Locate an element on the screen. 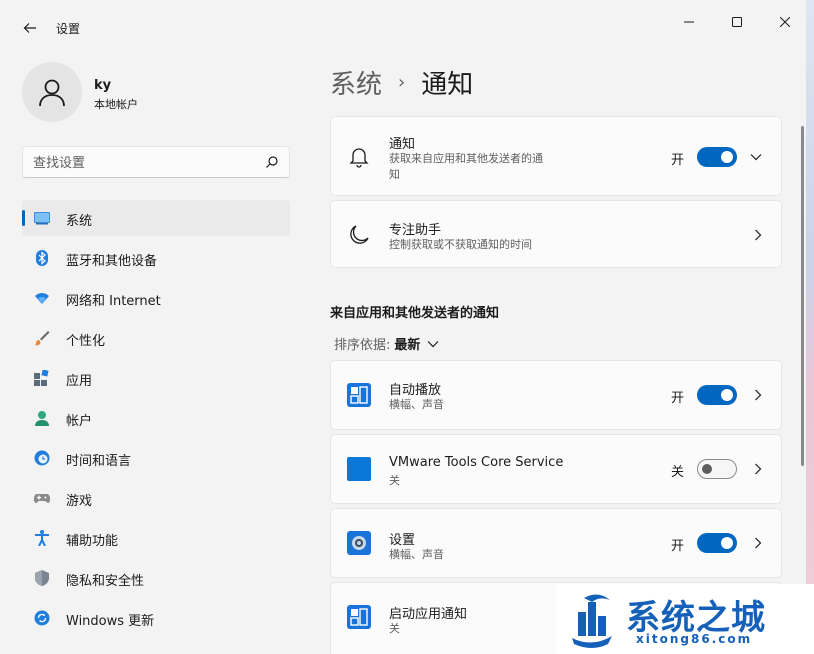 The height and width of the screenshot is (654, 814). page-title: 通知 is located at coordinates (447, 84).